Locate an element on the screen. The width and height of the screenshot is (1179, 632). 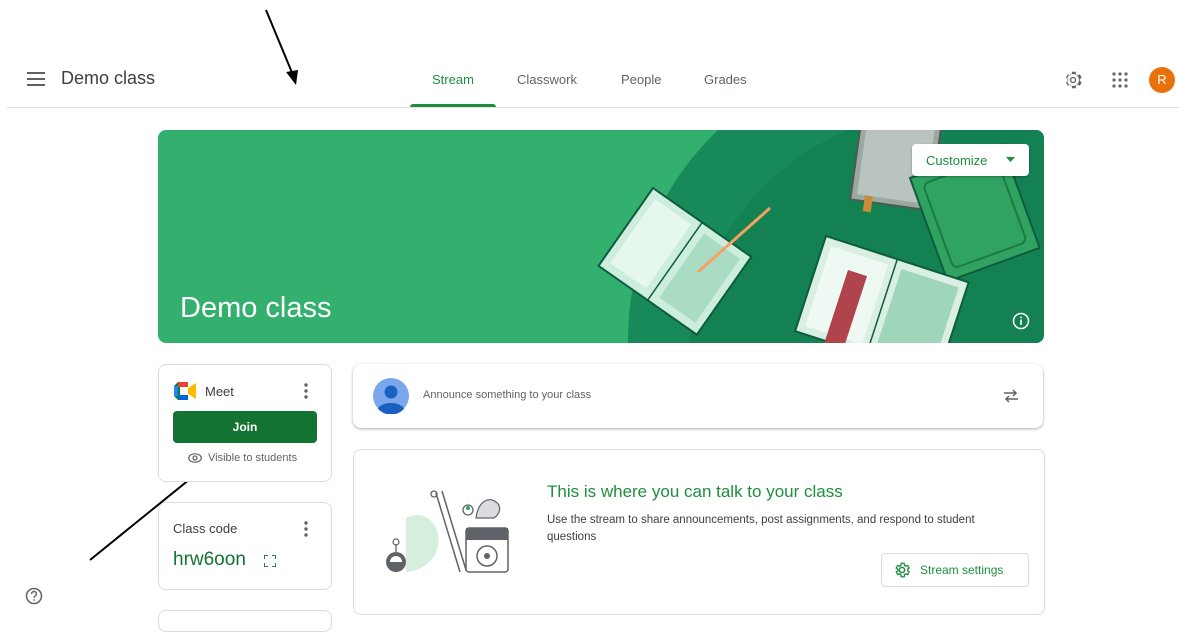
customize-button: Customize is located at coordinates (970, 160).